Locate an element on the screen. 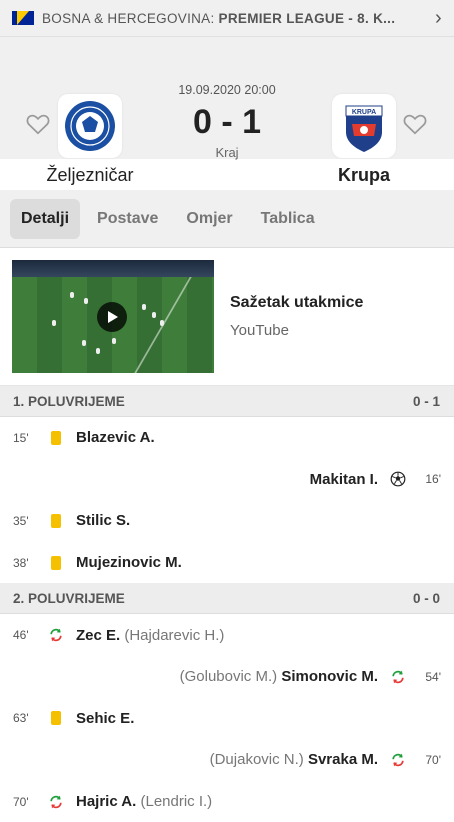  event-row: 46' Zec E. (Hajdarevic H.) is located at coordinates (227, 635).